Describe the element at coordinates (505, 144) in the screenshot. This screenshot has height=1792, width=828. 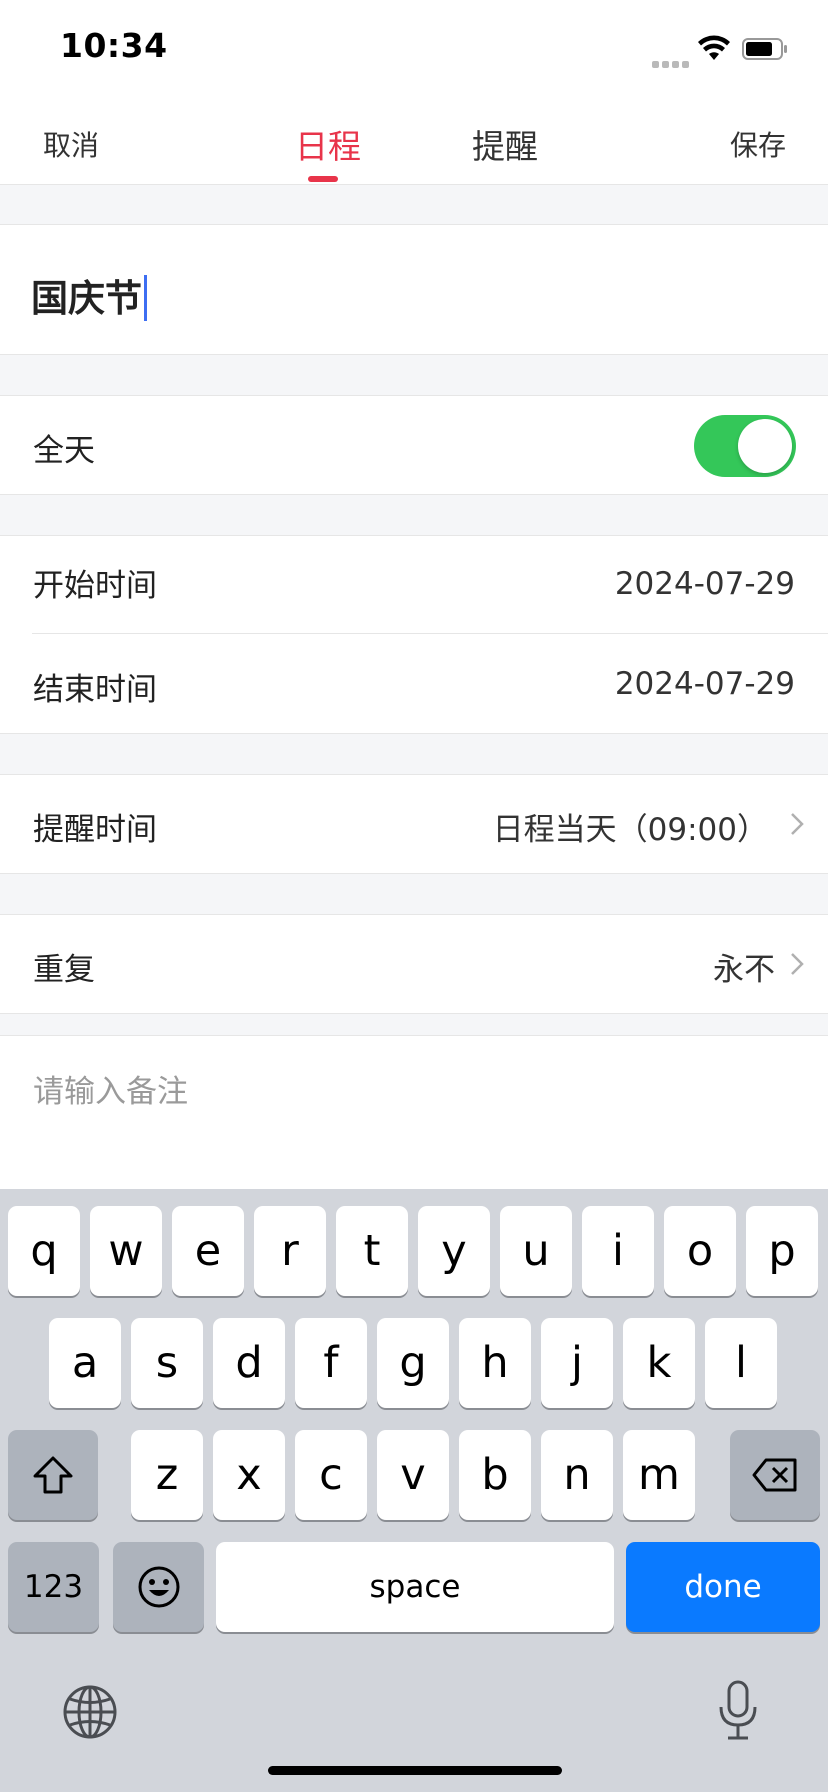
I see `tab-reminder: 提醒` at that location.